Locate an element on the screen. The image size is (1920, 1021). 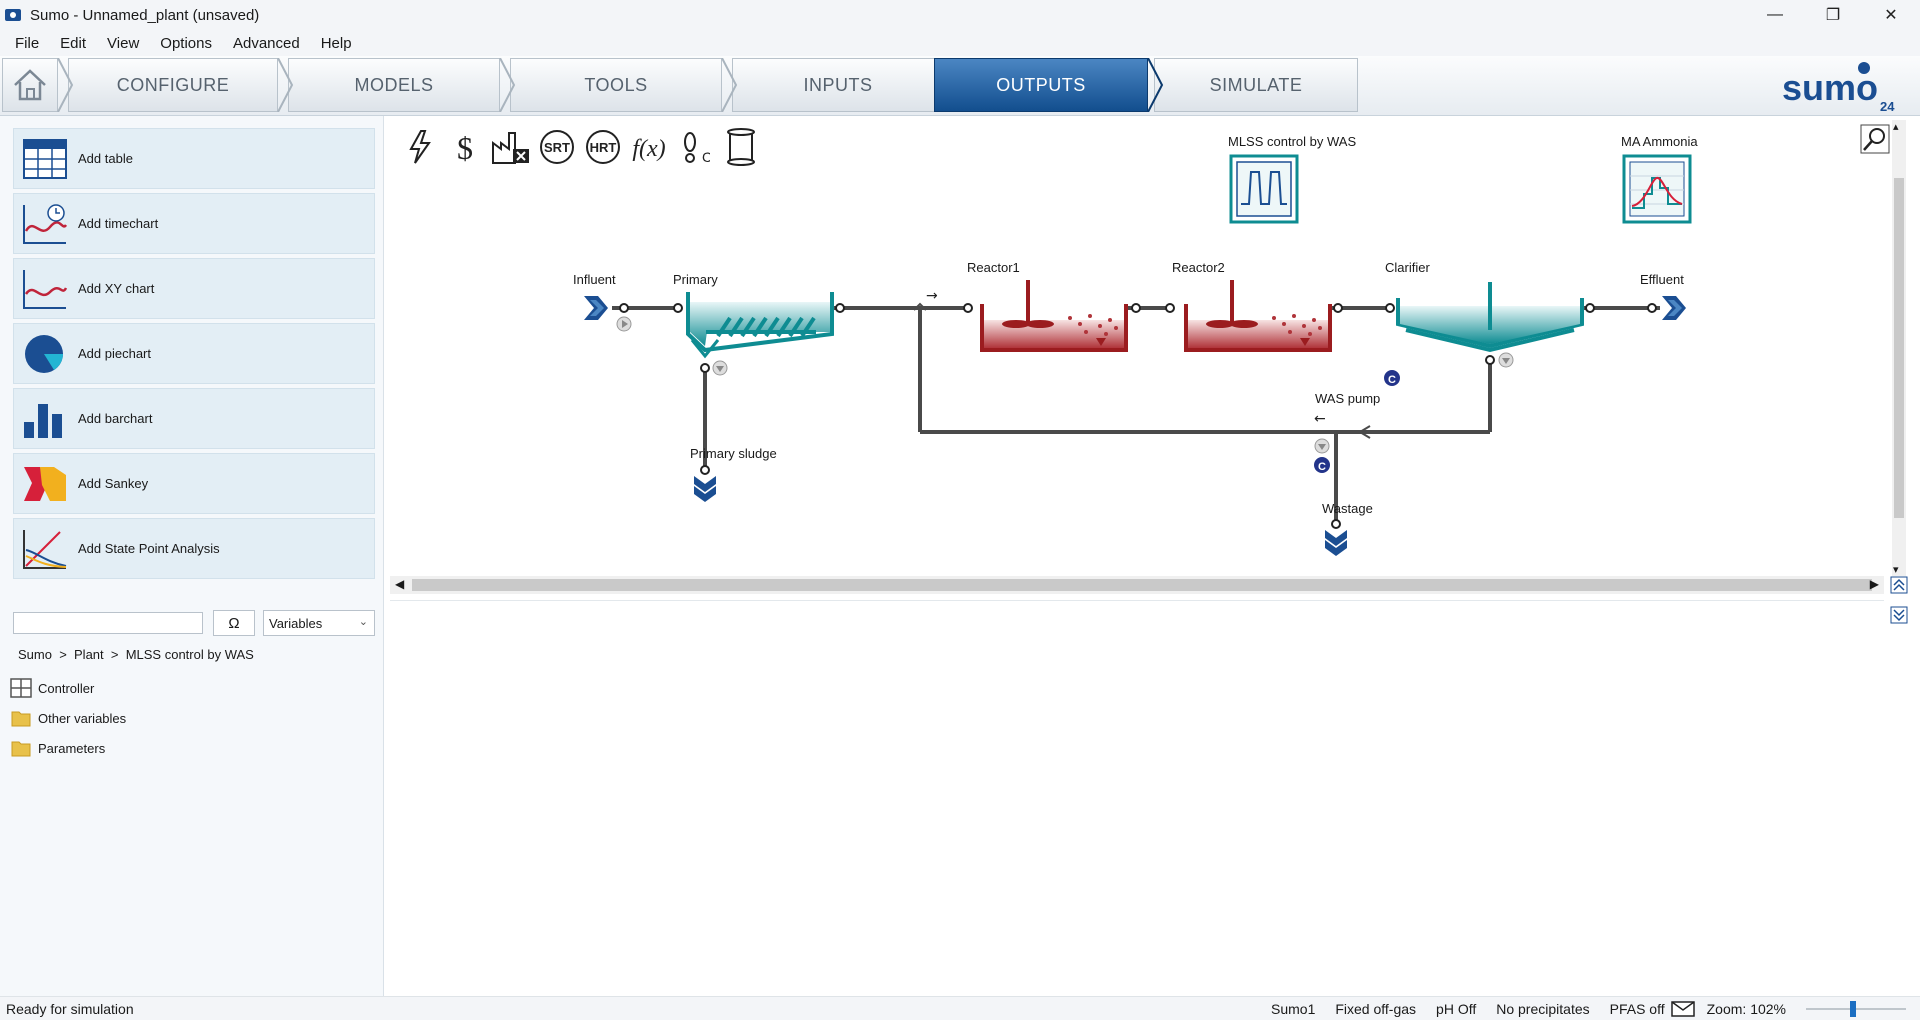
tab-inputs: INPUTS is located at coordinates (838, 85).